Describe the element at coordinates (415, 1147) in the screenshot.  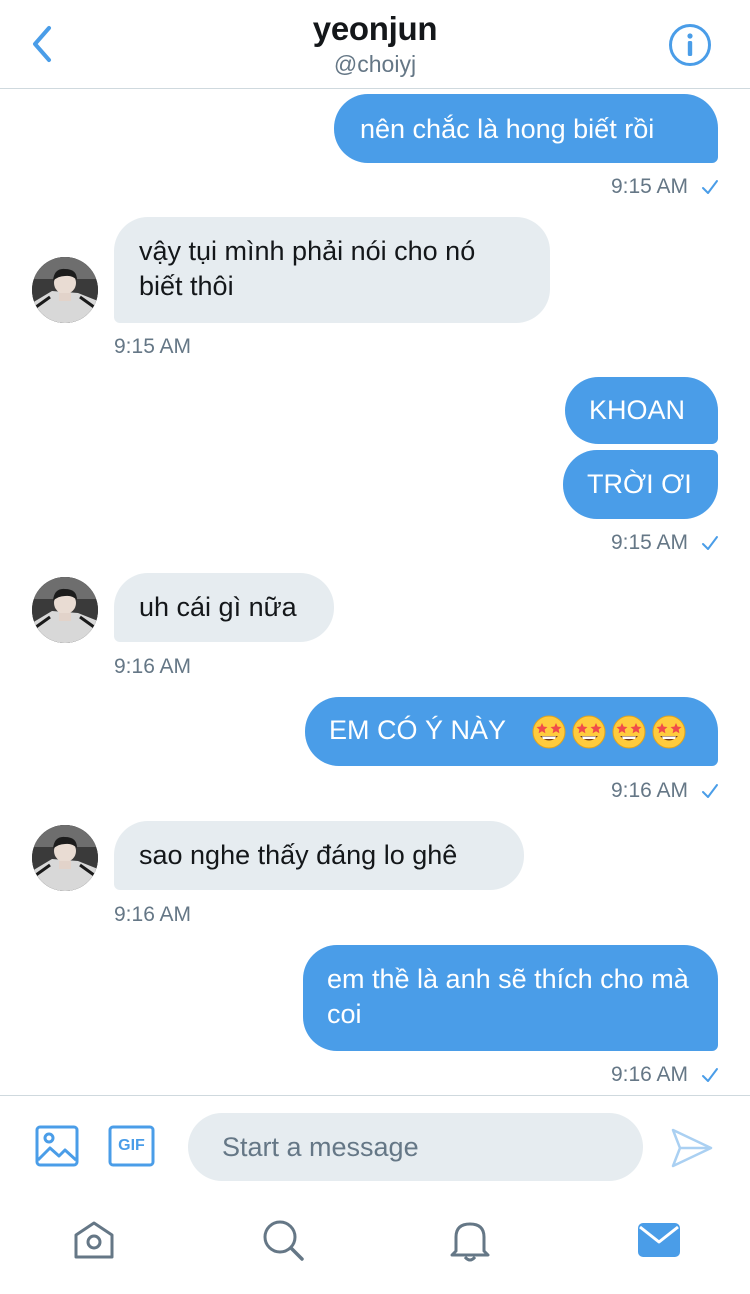
I see `message-input` at that location.